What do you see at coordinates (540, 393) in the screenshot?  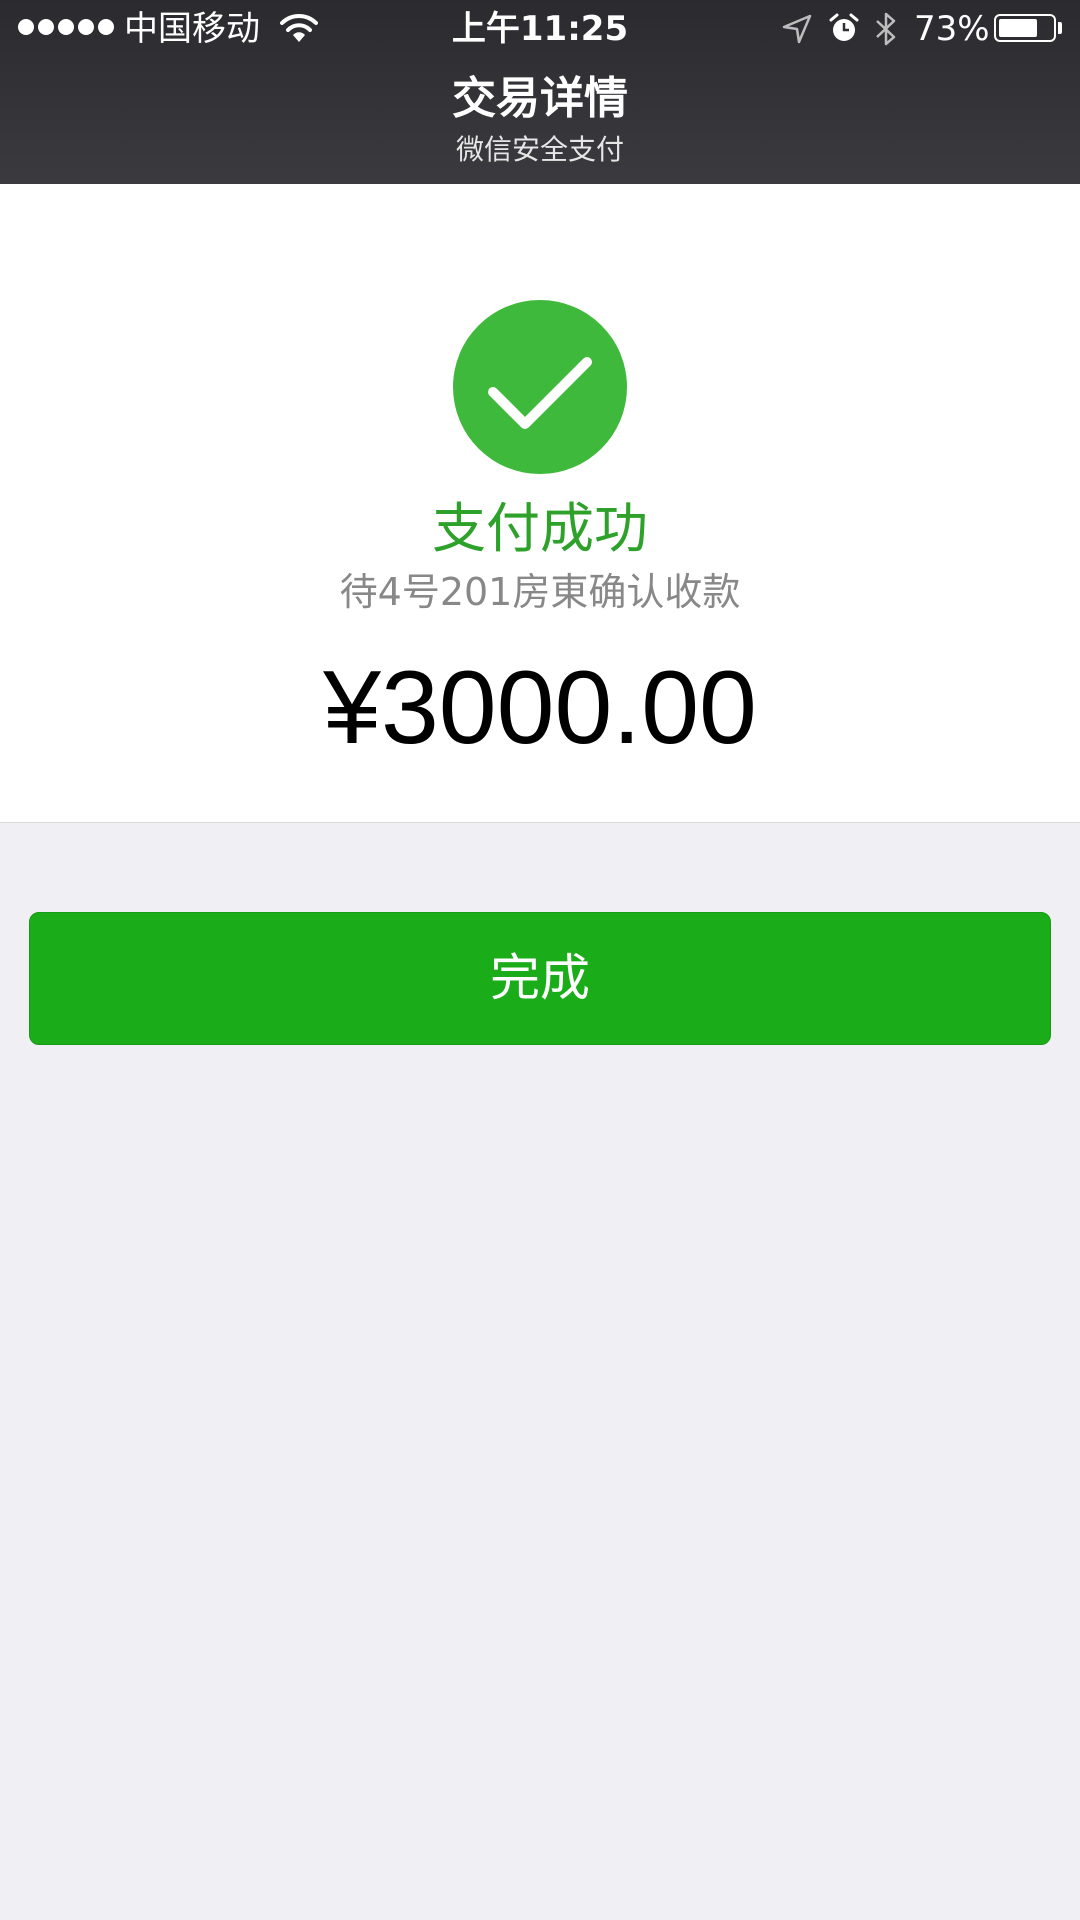 I see `checkmark-icon` at bounding box center [540, 393].